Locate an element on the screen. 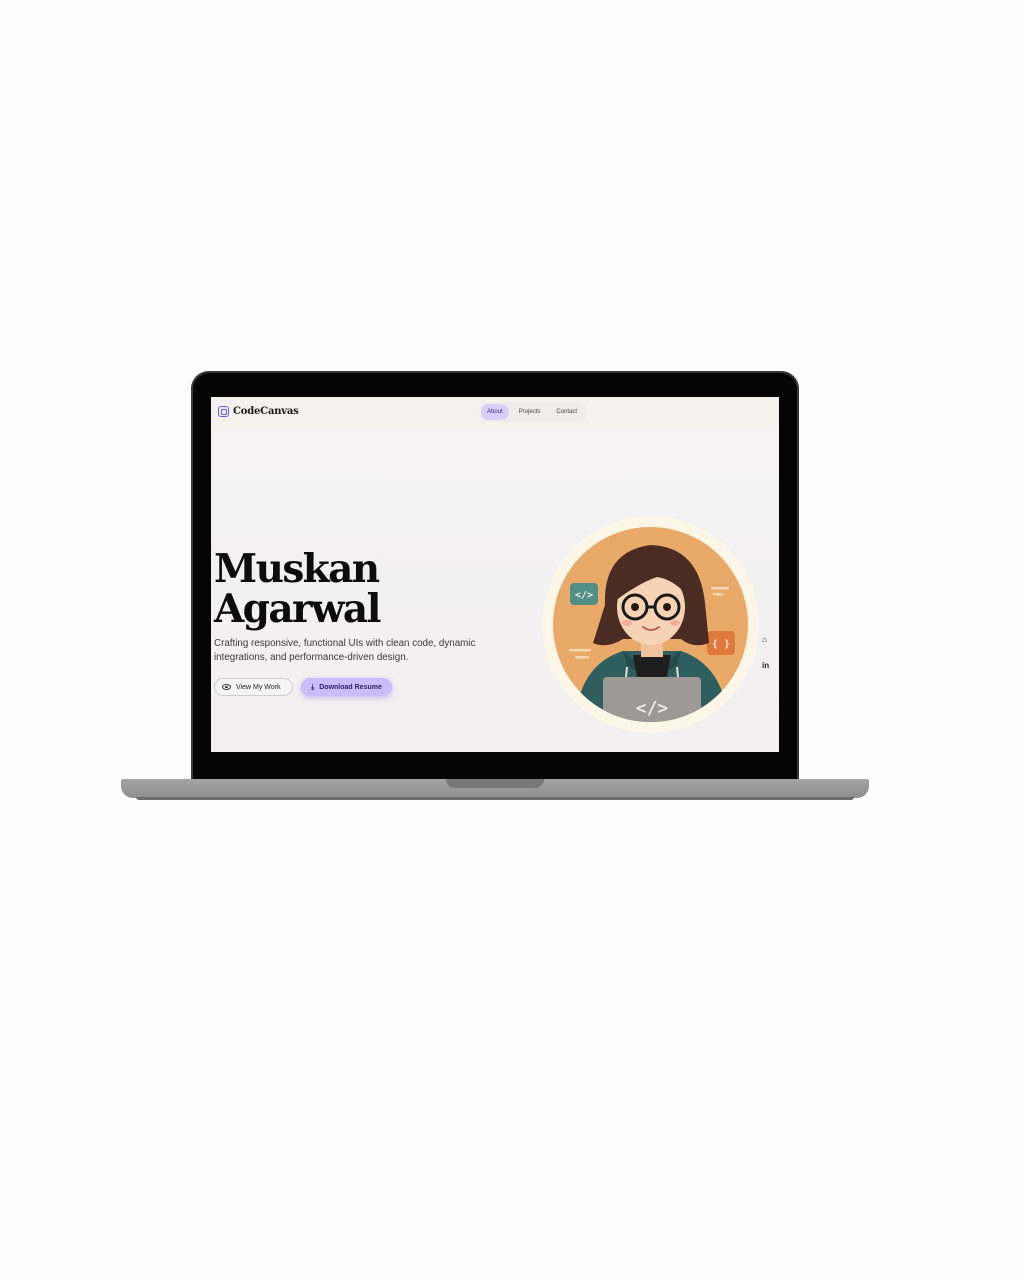  navbar: CodeCanvas About Projects Contact is located at coordinates (495, 412).